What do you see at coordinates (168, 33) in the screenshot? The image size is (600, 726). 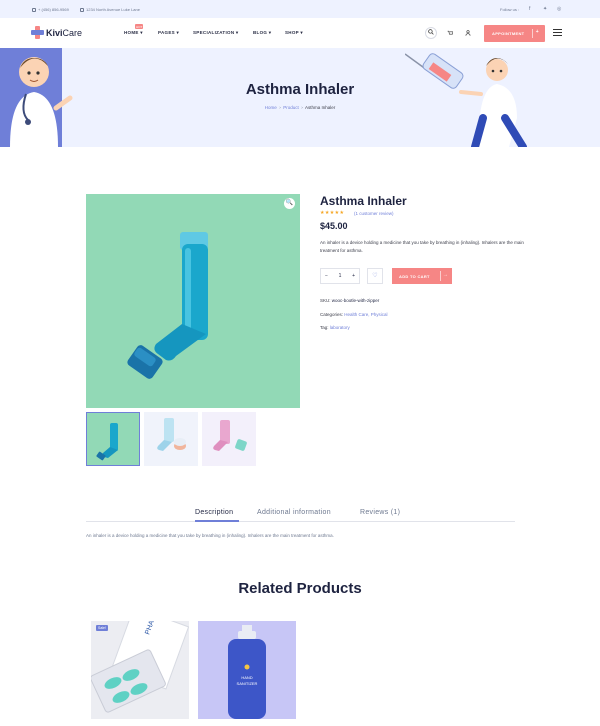 I see `nav-pages: PAGES ▾` at bounding box center [168, 33].